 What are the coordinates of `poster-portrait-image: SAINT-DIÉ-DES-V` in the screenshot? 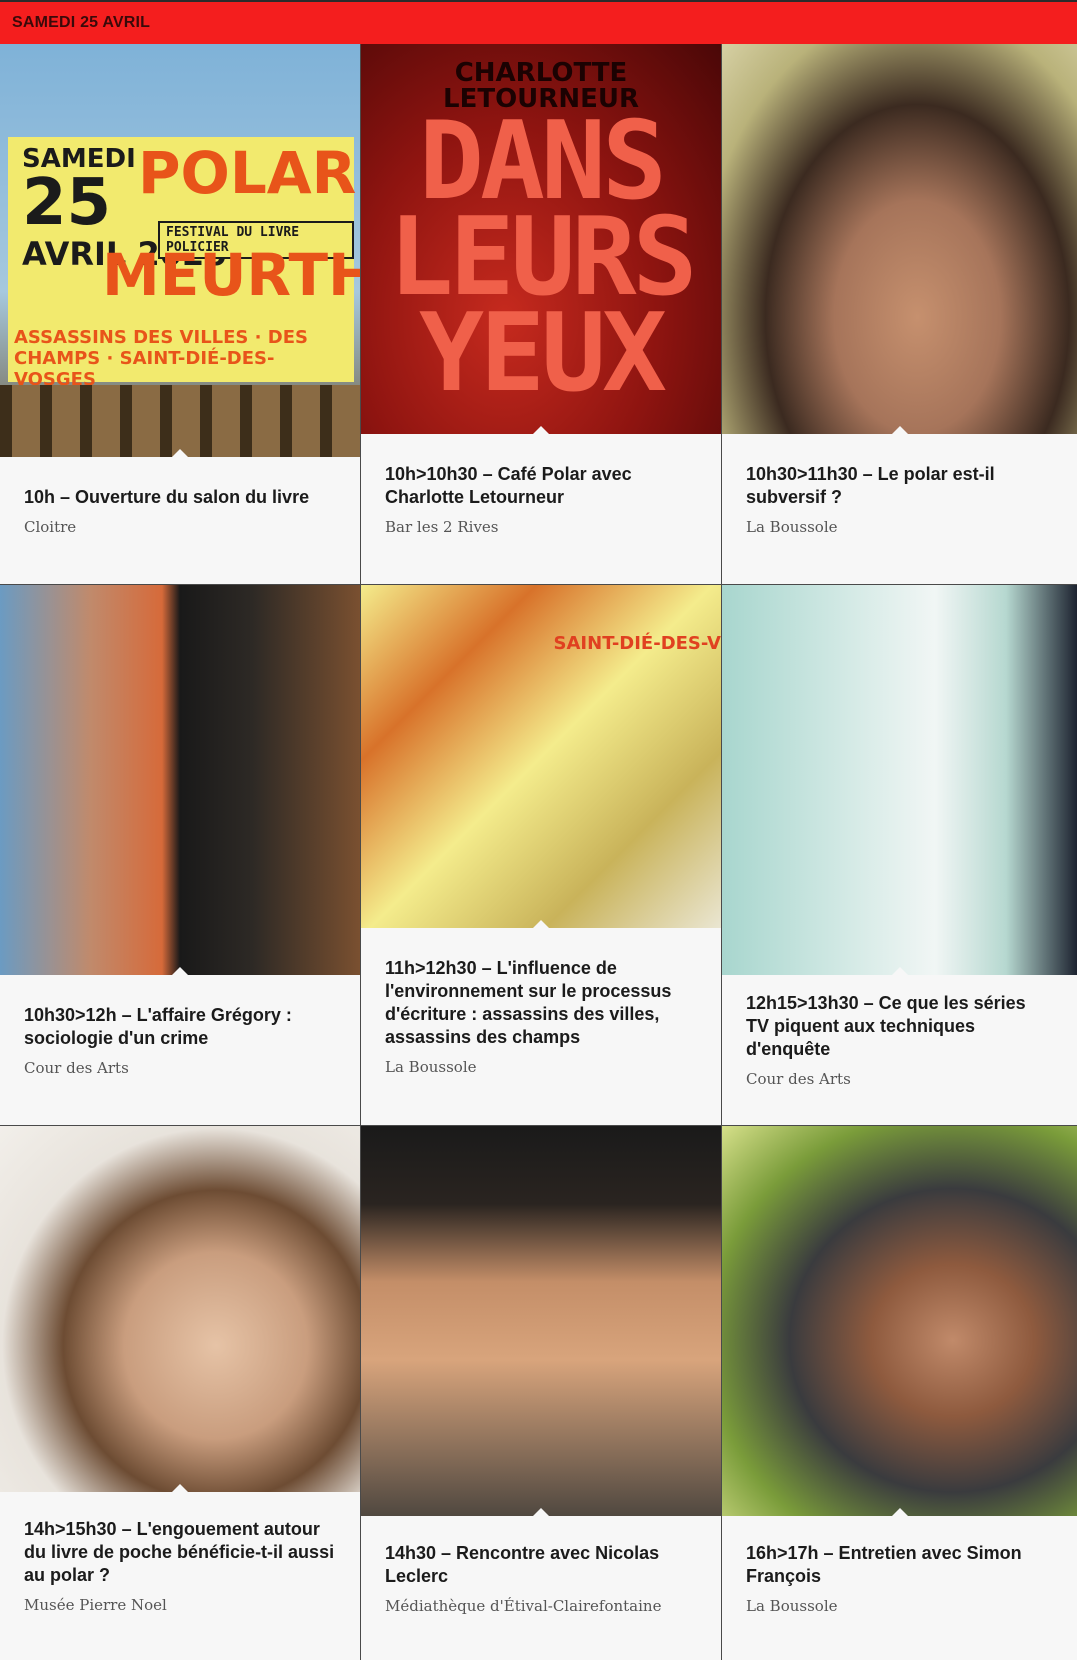 It's located at (541, 756).